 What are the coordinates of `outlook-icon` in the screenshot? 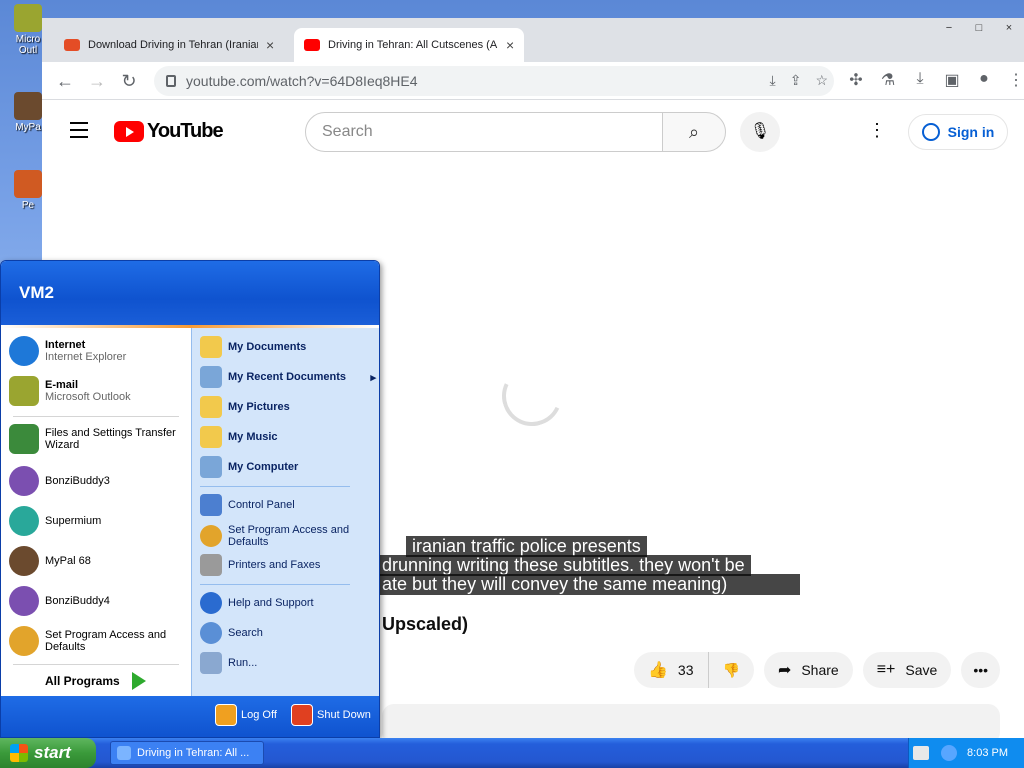 It's located at (24, 391).